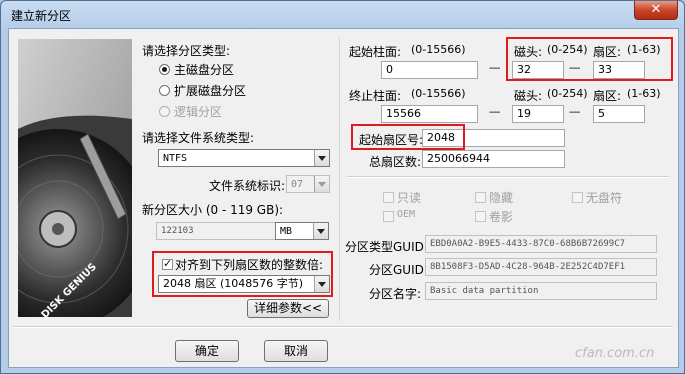  Describe the element at coordinates (207, 351) in the screenshot. I see `ok-button: 确定` at that location.